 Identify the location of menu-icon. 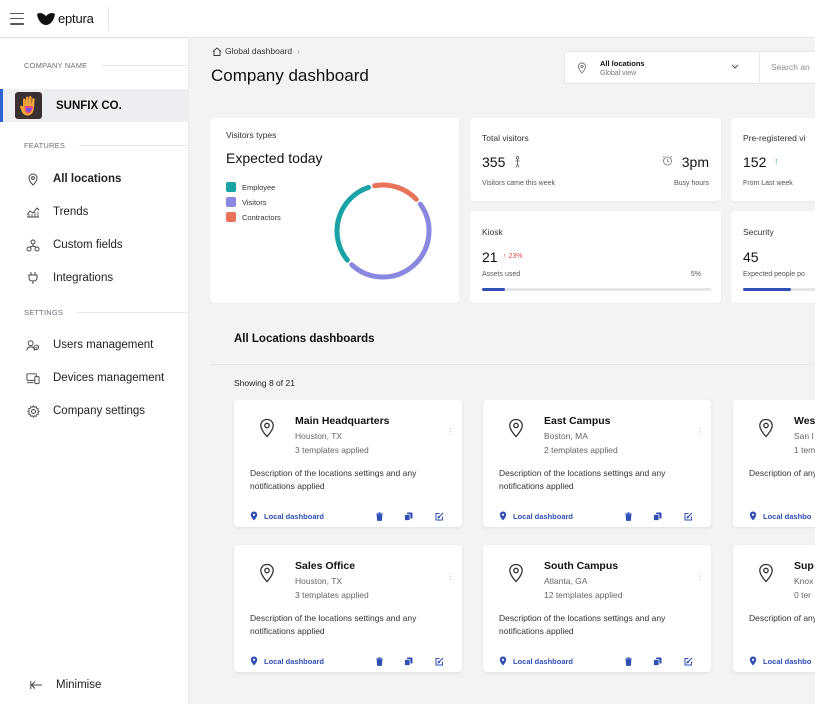
(17, 18).